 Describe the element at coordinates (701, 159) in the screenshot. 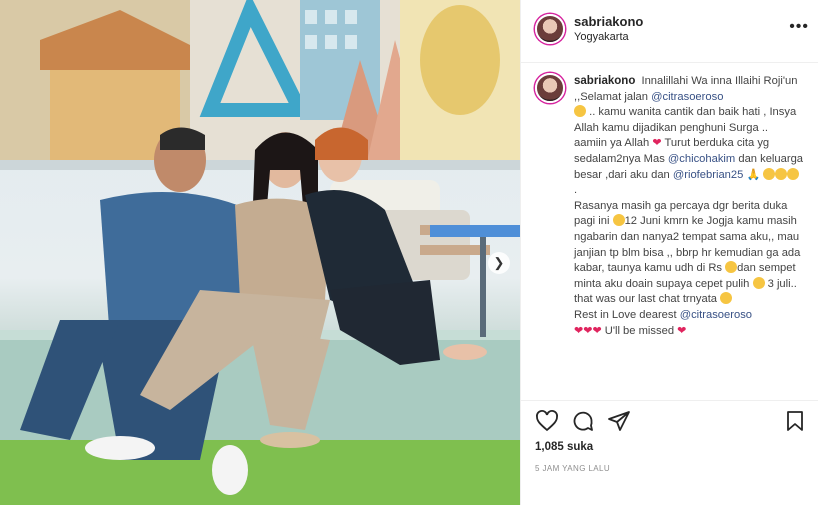

I see `mention-link: @chicohakim` at that location.